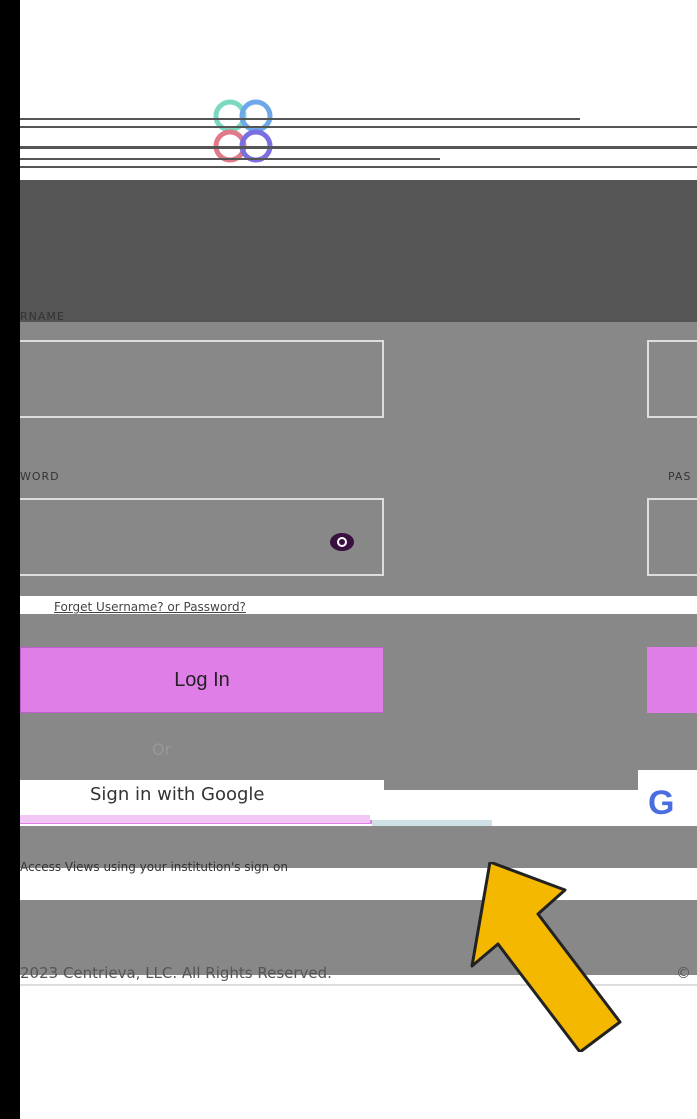 Image resolution: width=697 pixels, height=1119 pixels. What do you see at coordinates (177, 794) in the screenshot?
I see `google-signin-label: Sign in with Google` at bounding box center [177, 794].